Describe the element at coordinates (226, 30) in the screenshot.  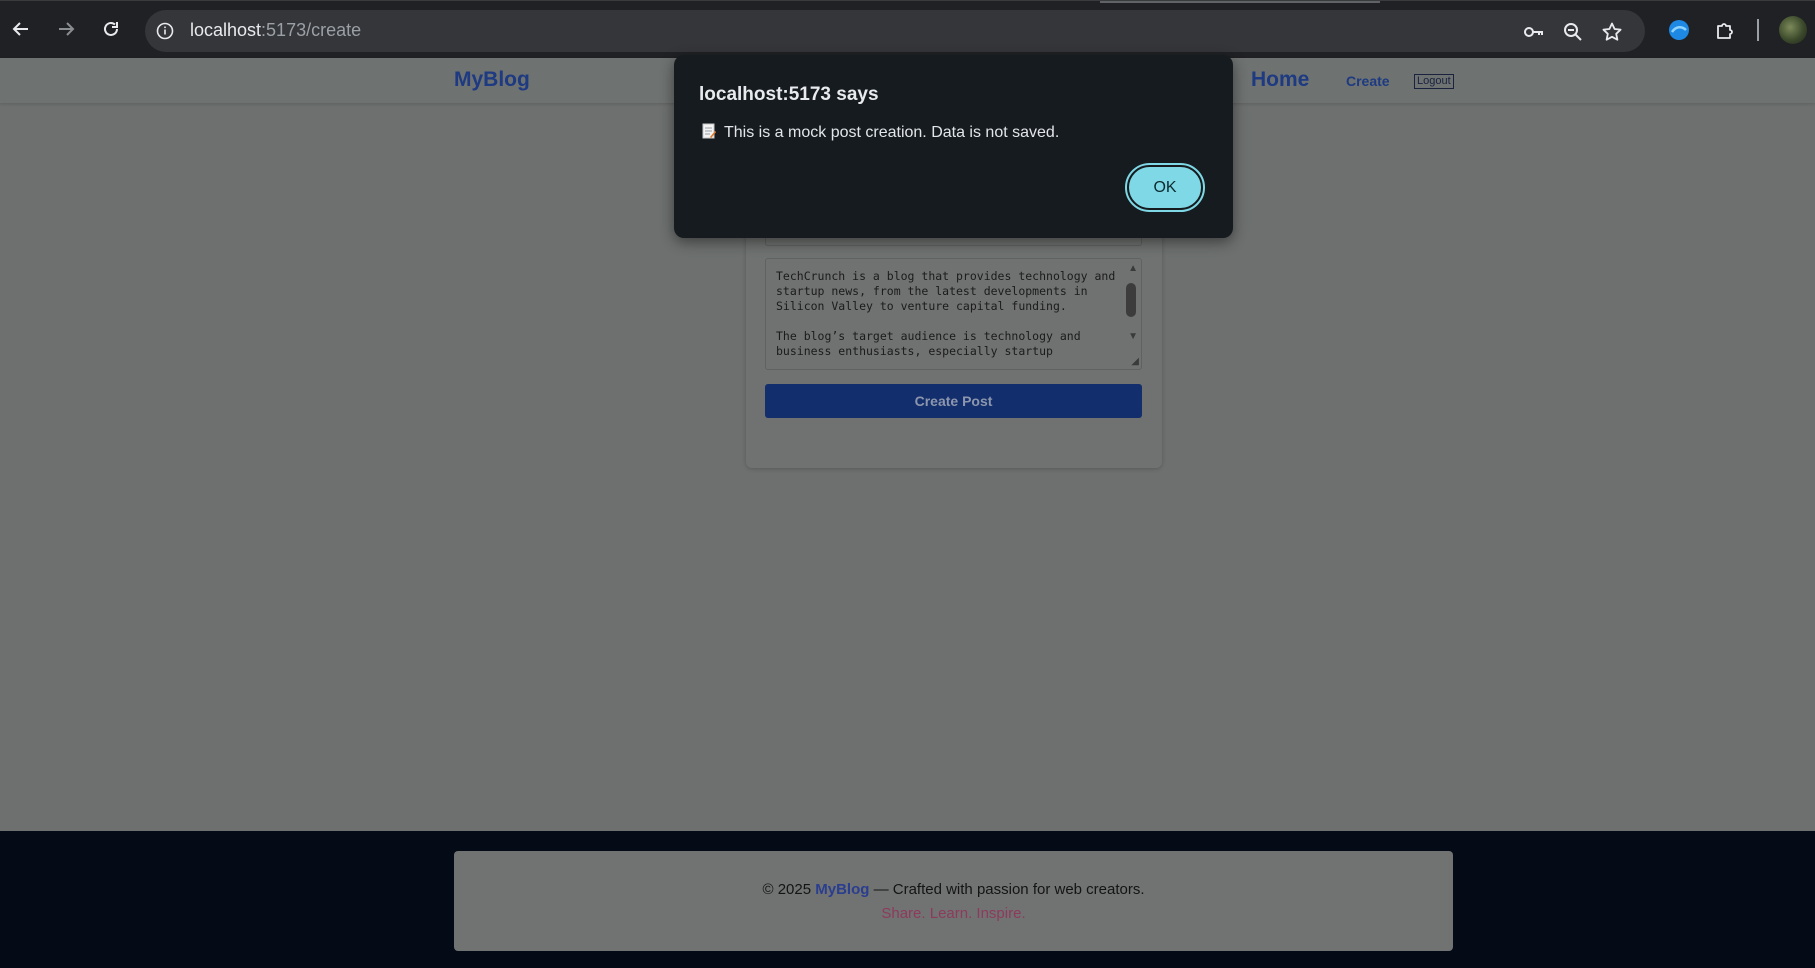
I see `url-host: localhost` at that location.